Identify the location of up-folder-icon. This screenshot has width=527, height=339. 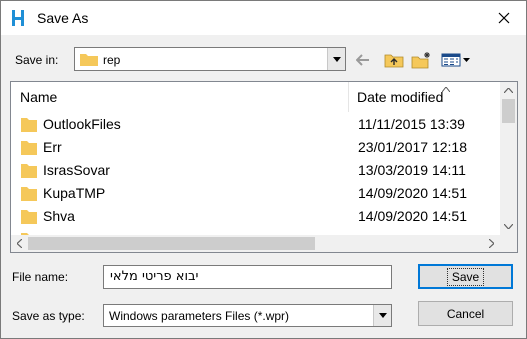
(394, 61).